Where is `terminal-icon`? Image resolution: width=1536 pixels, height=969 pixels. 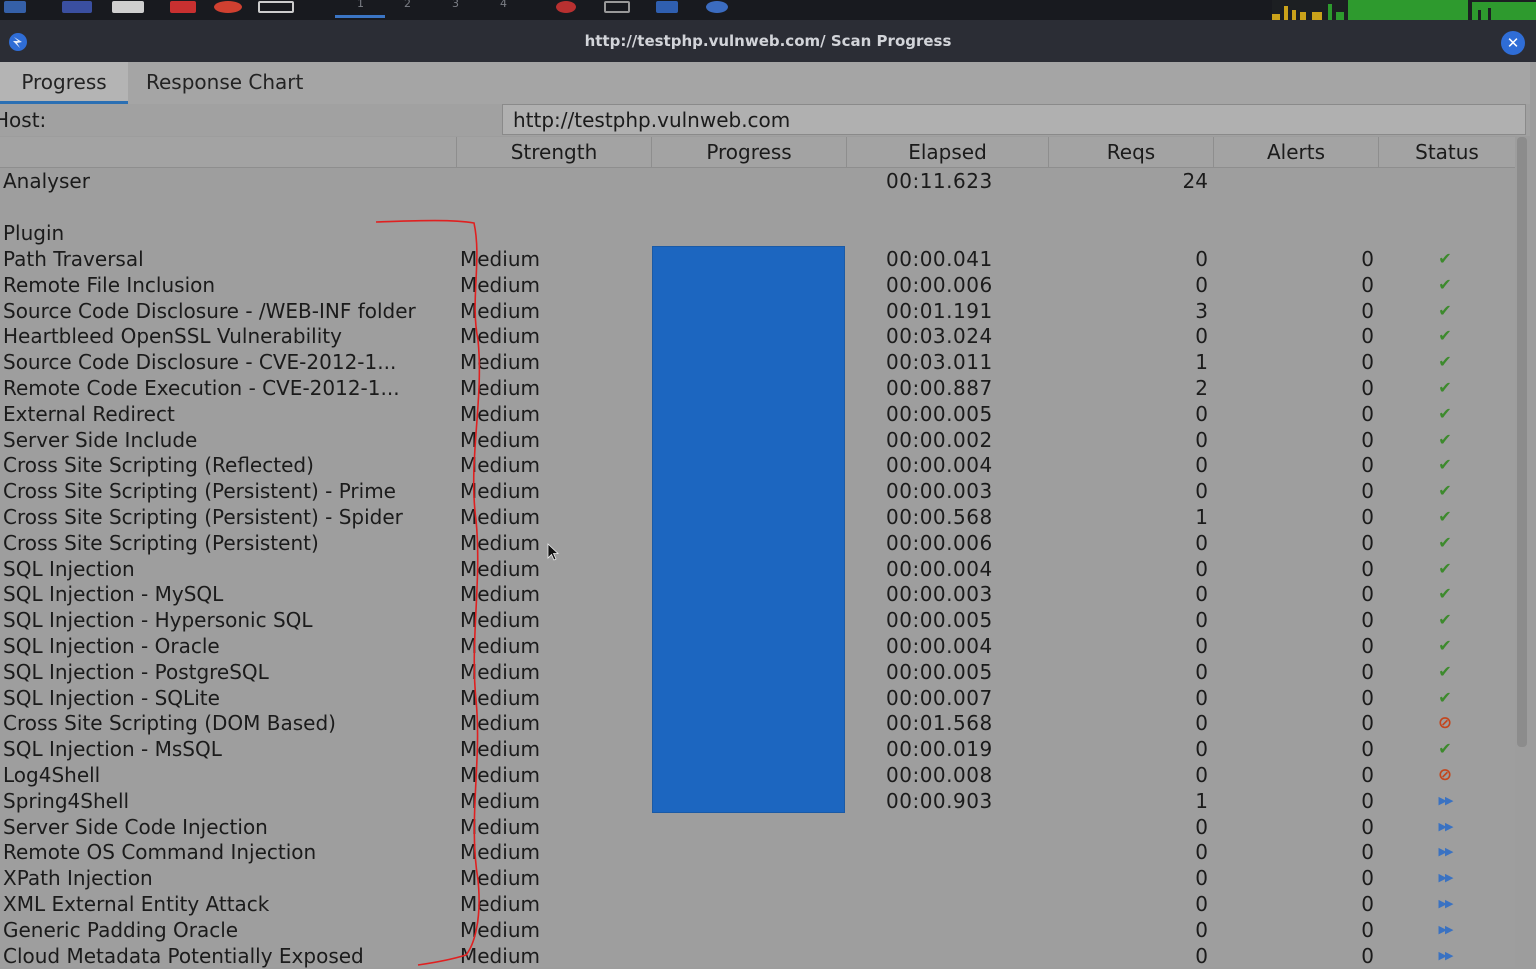
terminal-icon is located at coordinates (77, 7).